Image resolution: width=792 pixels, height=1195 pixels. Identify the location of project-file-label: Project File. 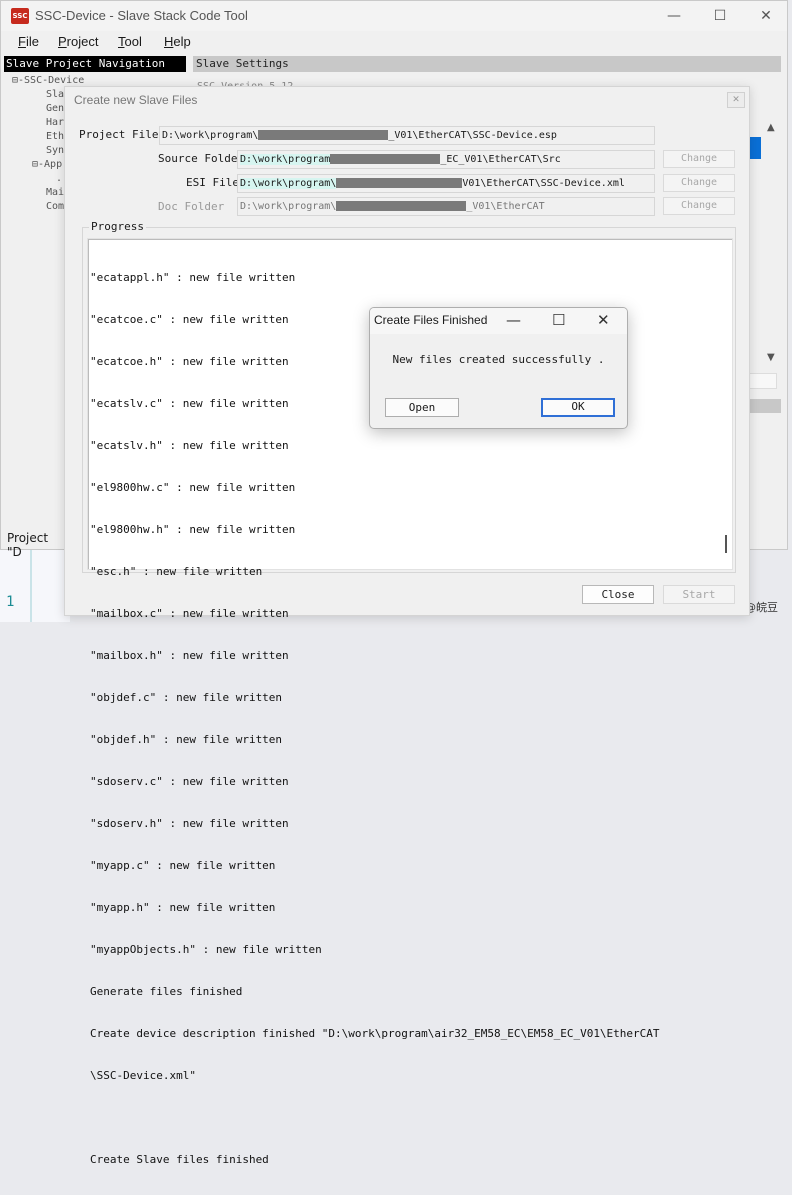
(119, 134).